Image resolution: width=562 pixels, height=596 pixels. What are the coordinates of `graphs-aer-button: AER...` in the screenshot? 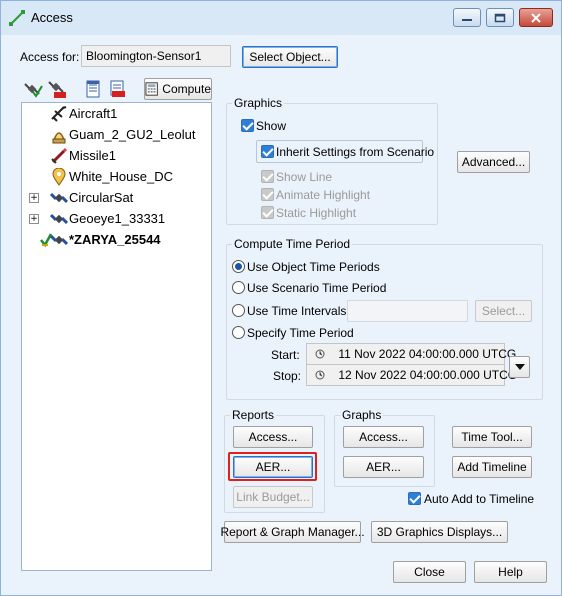 It's located at (383, 467).